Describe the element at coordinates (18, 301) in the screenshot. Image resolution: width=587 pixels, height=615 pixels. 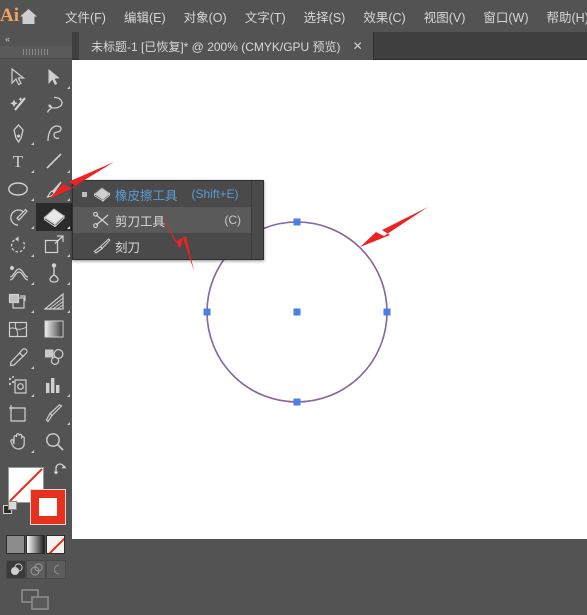
I see `tool-shape-builder` at that location.